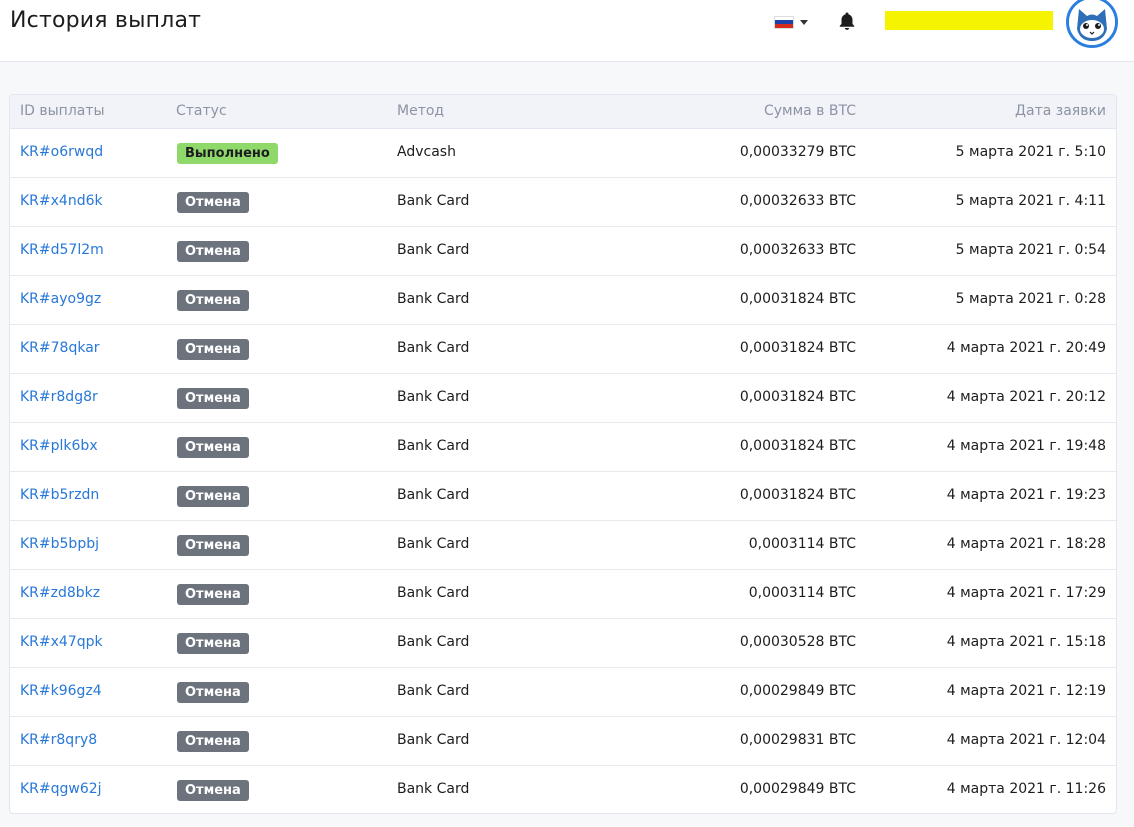 This screenshot has width=1134, height=827. Describe the element at coordinates (62, 250) in the screenshot. I see `payout-id-link: KR#d57l2m` at that location.